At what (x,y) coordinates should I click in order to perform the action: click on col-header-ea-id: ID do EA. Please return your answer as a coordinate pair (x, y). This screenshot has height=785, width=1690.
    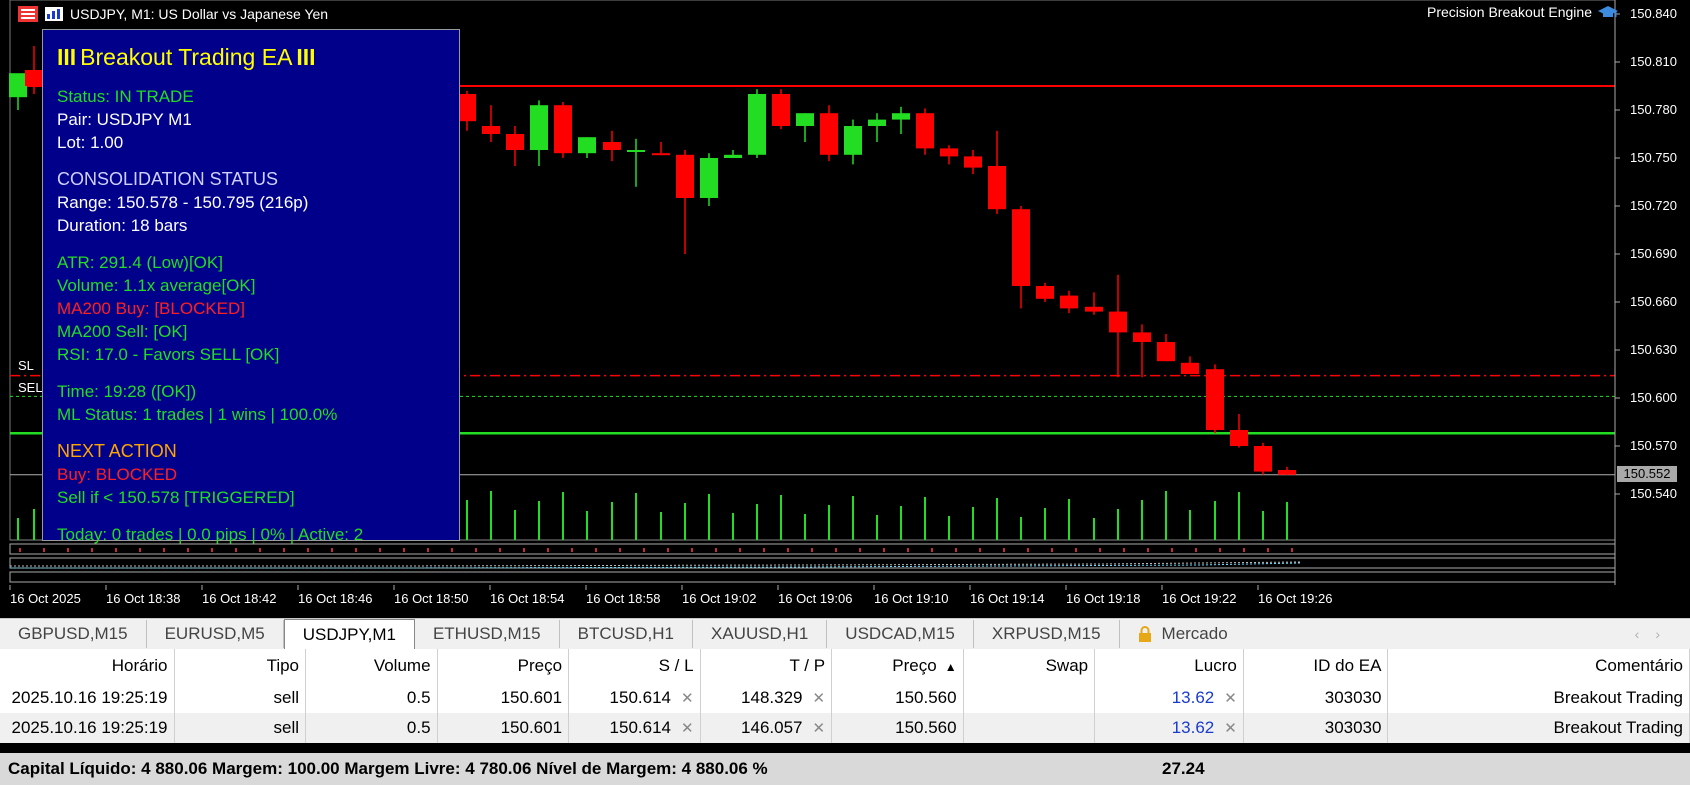
    Looking at the image, I should click on (1316, 666).